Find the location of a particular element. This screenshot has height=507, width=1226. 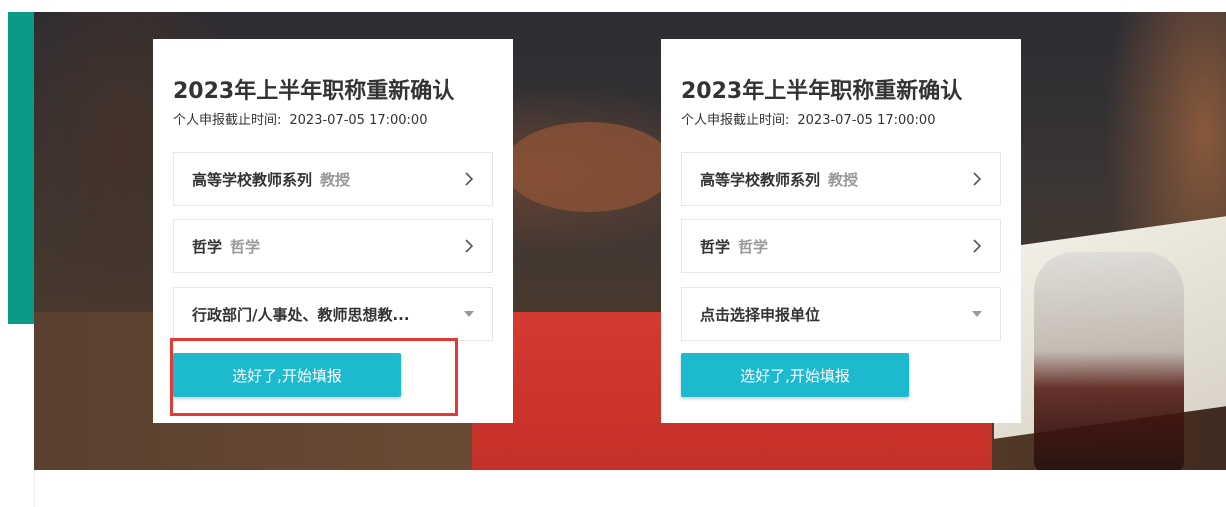

divider is located at coordinates (34, 488).